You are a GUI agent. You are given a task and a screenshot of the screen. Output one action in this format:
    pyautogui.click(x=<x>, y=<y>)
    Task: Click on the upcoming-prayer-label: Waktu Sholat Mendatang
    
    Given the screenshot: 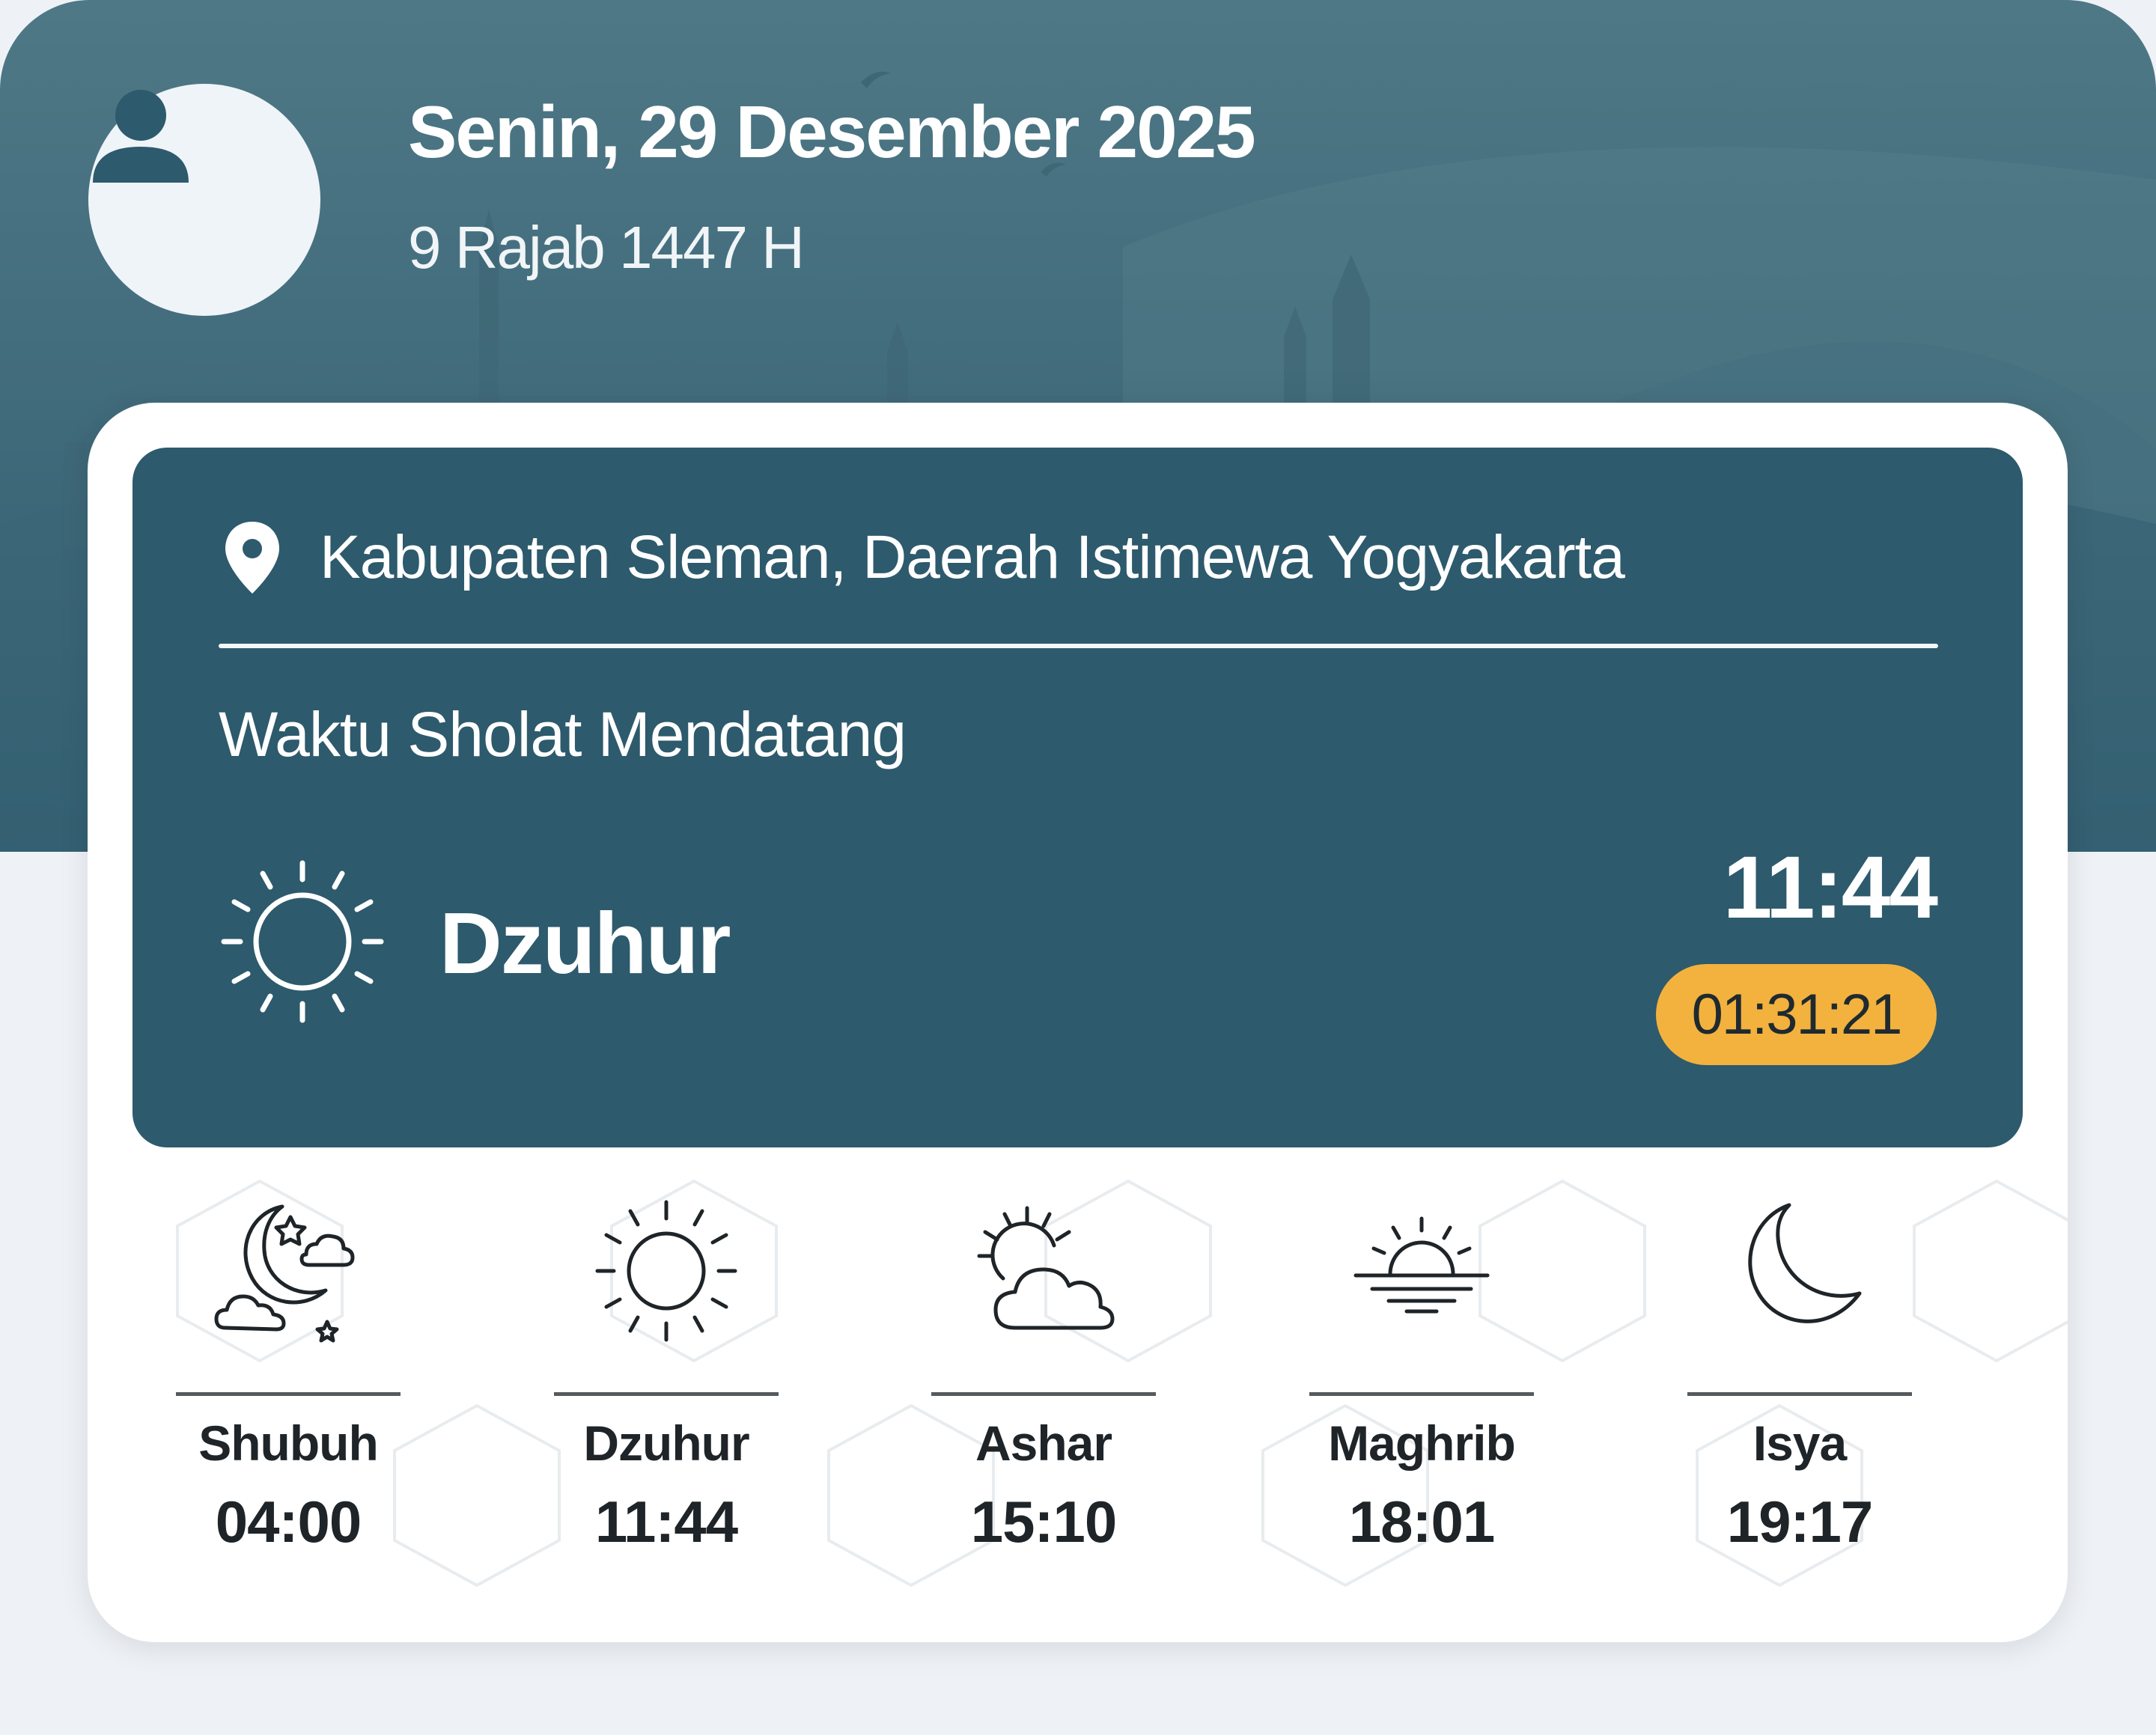 What is the action you would take?
    pyautogui.click(x=563, y=734)
    